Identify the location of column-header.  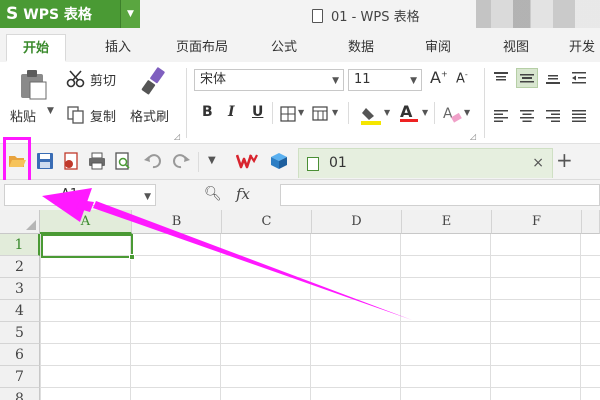
(591, 222).